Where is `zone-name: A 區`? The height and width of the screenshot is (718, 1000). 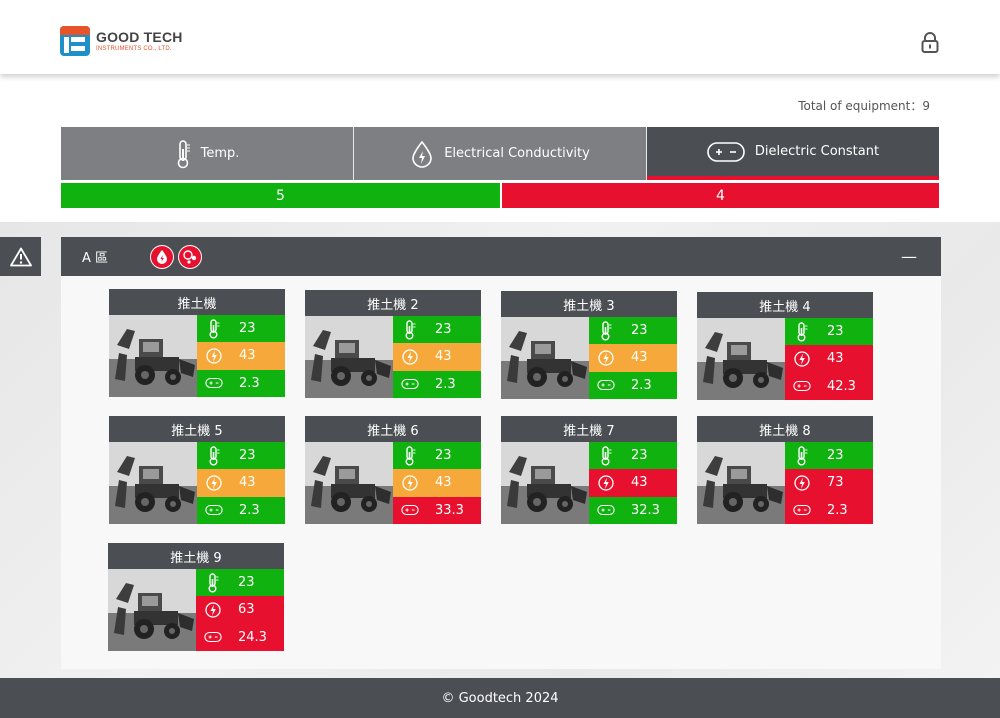 zone-name: A 區 is located at coordinates (95, 258).